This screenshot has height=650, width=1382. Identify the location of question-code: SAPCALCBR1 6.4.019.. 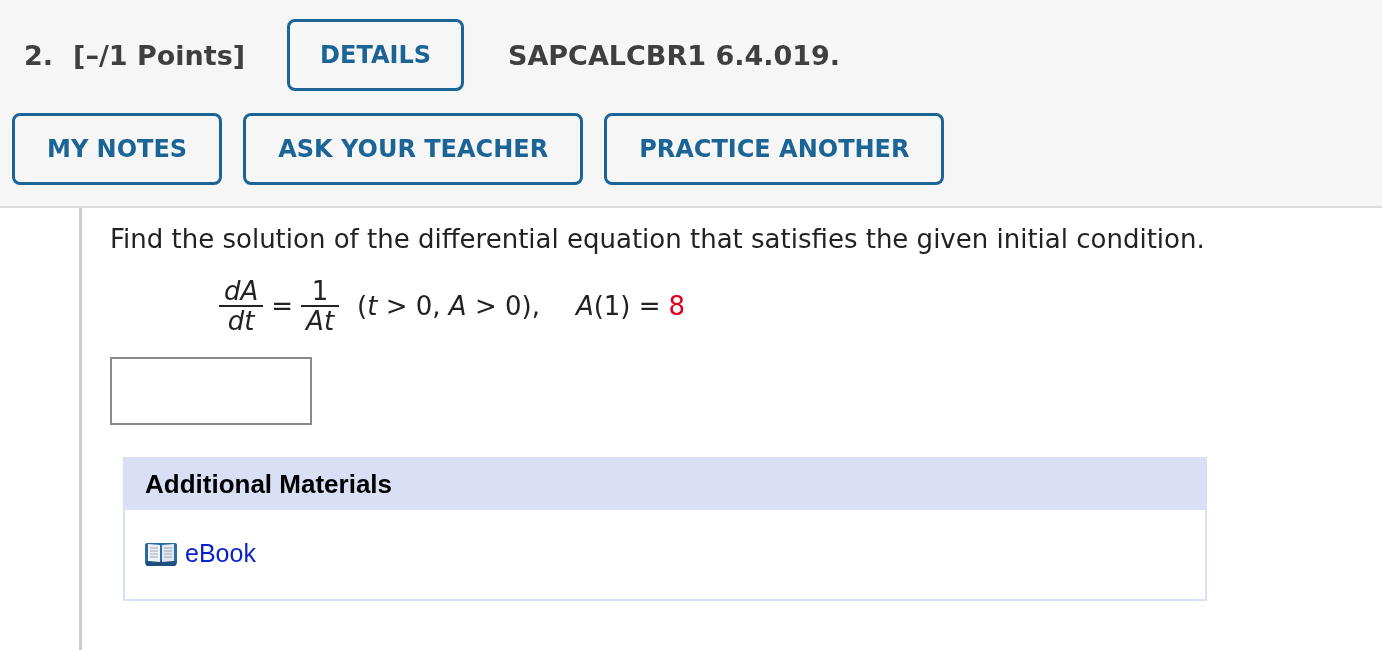
(674, 55).